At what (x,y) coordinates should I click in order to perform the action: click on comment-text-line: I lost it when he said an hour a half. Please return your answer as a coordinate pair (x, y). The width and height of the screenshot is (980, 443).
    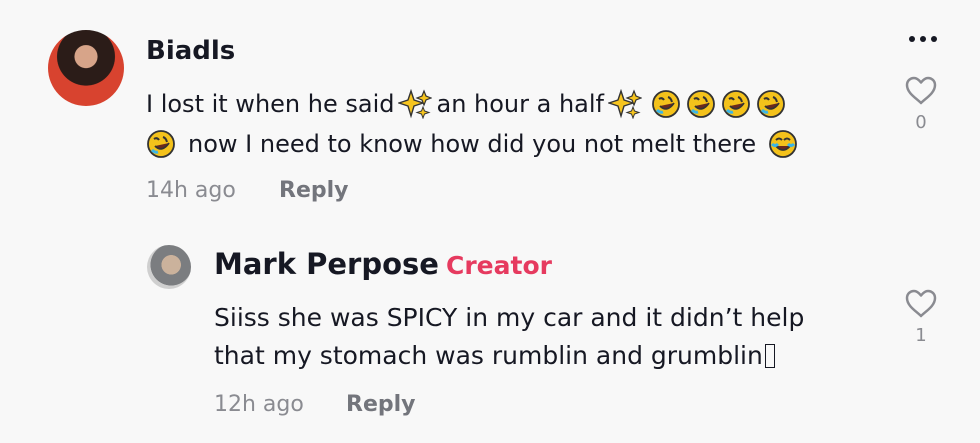
    Looking at the image, I should click on (466, 104).